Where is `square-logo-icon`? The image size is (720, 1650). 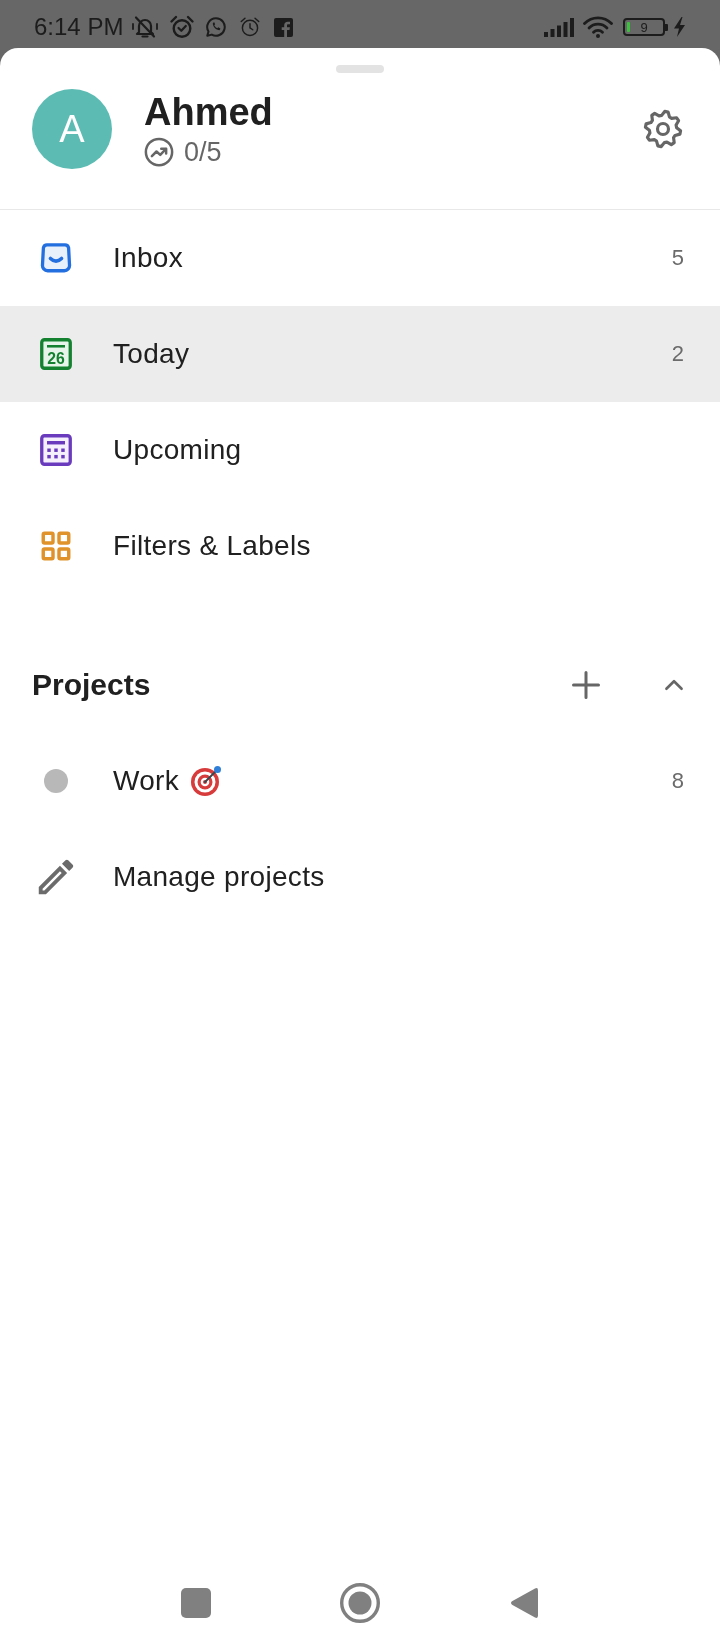
square-logo-icon is located at coordinates (284, 27).